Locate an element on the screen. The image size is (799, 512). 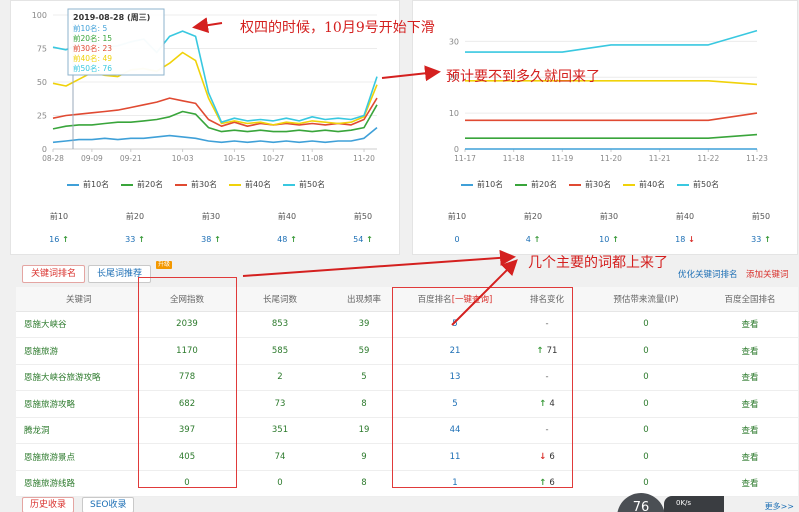
legend-label: 前40名 is located at coordinates (258, 184).